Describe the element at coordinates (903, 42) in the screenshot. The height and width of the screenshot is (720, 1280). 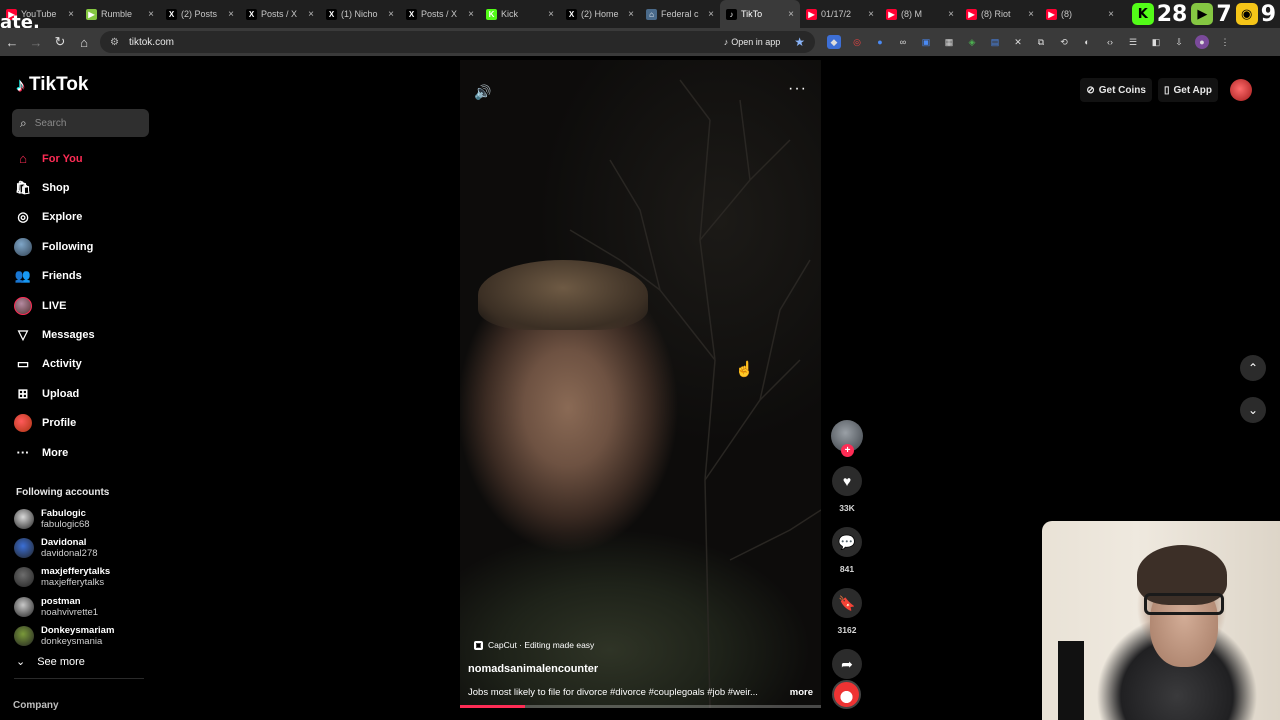
I see `extension-glasses-icon: ∞` at that location.